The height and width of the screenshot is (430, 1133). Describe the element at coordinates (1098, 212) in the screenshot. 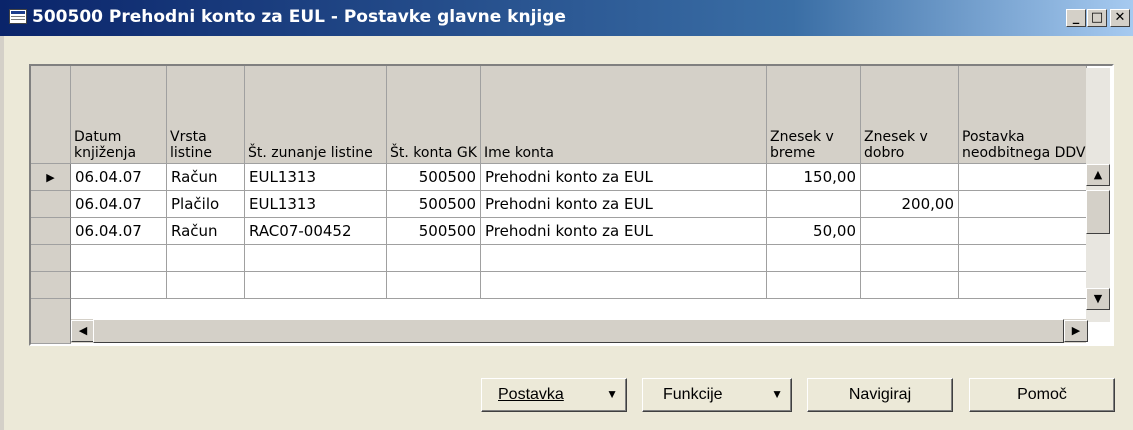

I see `vertical-scroll-thumb` at that location.